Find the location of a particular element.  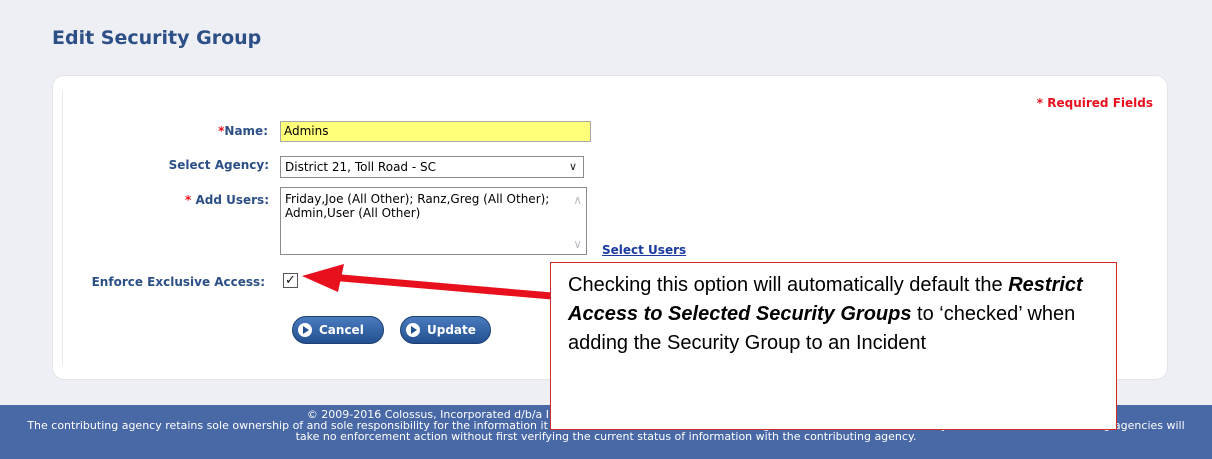

required-star: * is located at coordinates (188, 200).